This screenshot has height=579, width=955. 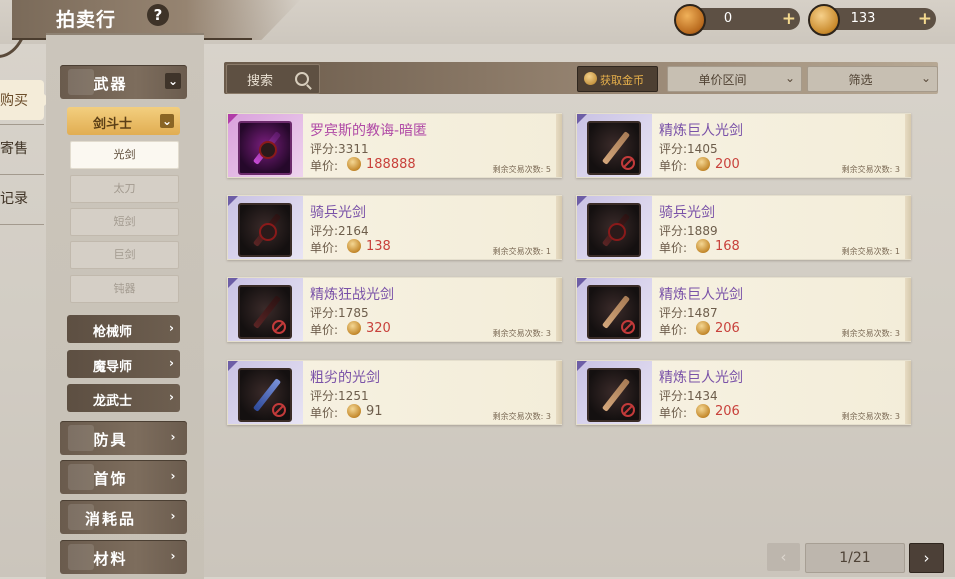 I want to click on leaf-greatsword: 巨剑, so click(x=124, y=255).